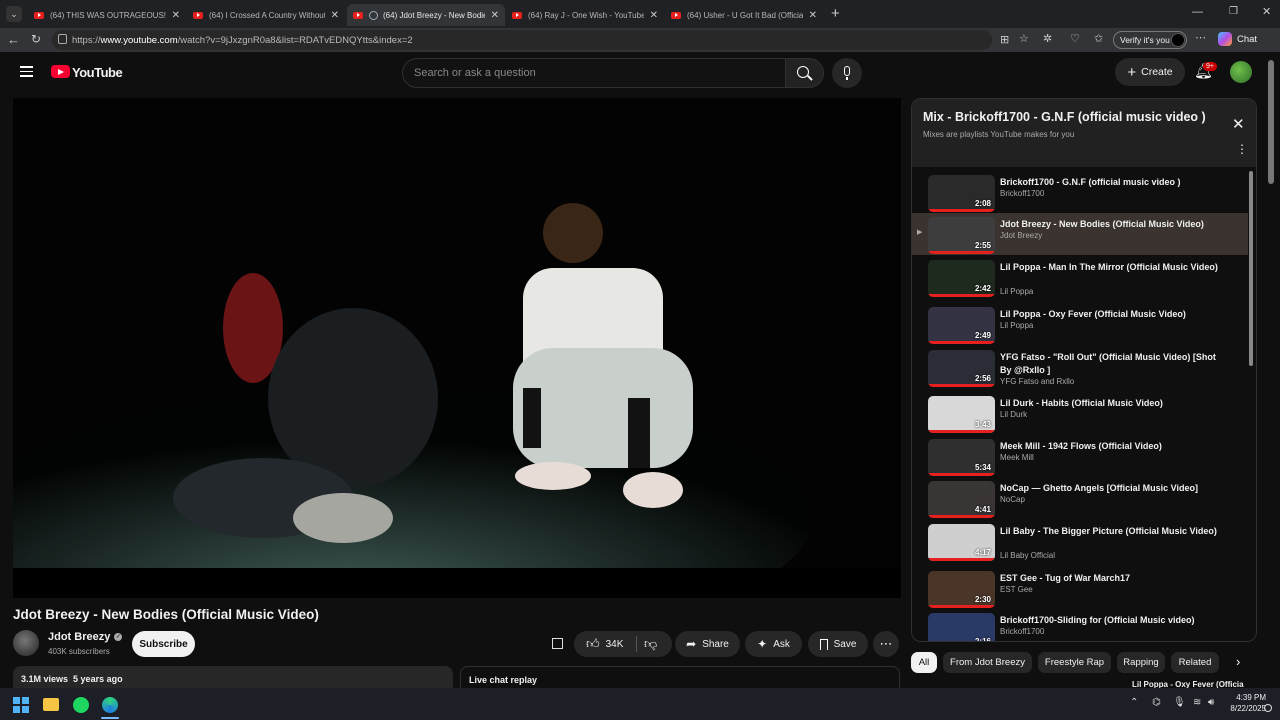  I want to click on watched-progress-bar, so click(961, 385).